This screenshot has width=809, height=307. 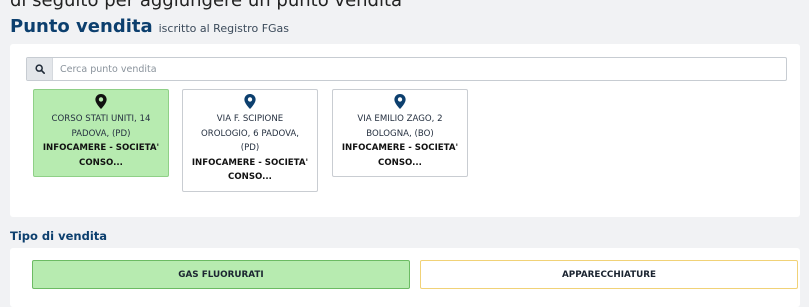 I want to click on search-icon, so click(x=39, y=69).